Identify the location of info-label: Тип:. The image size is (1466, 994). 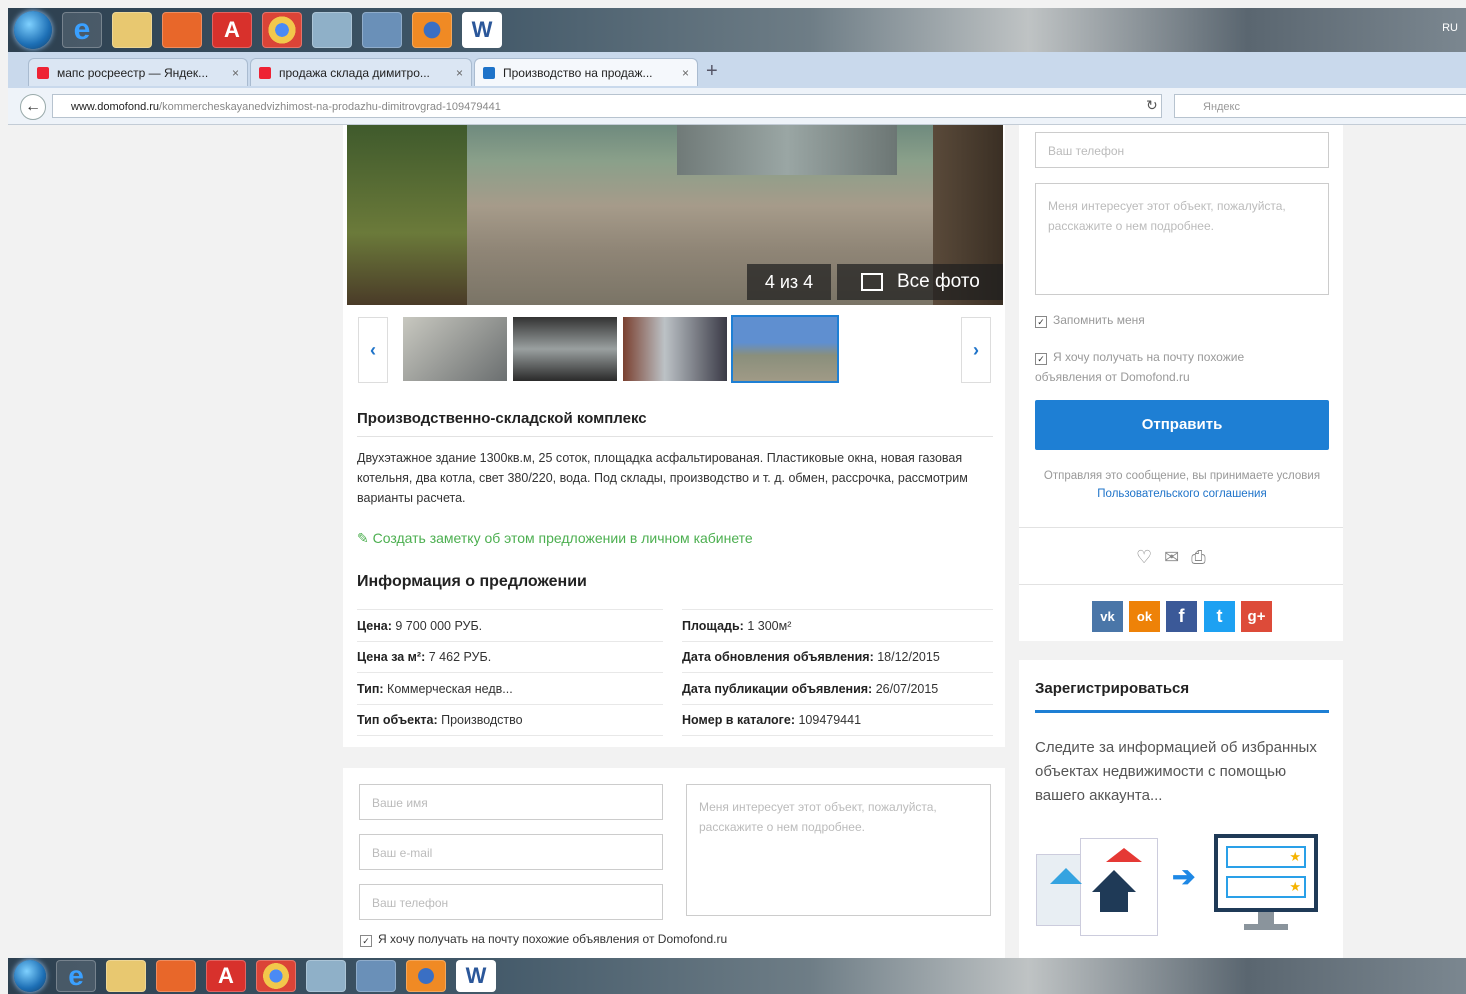
(370, 689).